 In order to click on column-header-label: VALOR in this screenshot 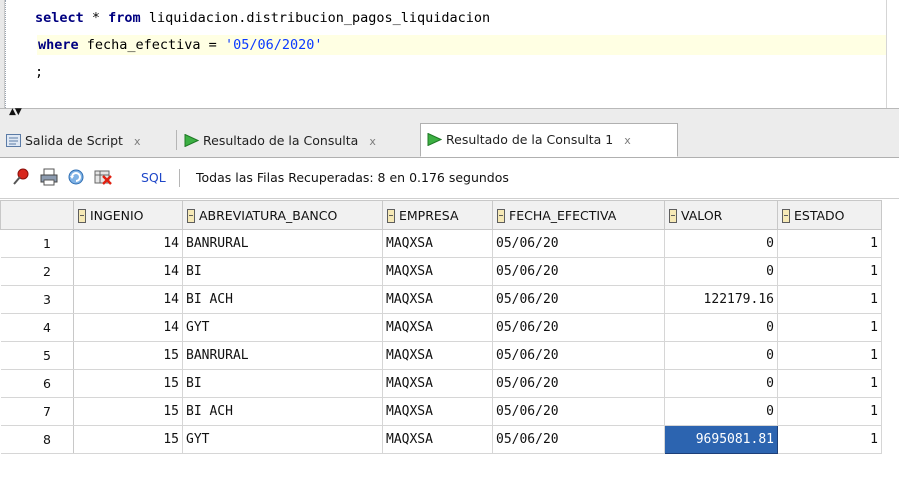, I will do `click(702, 215)`.